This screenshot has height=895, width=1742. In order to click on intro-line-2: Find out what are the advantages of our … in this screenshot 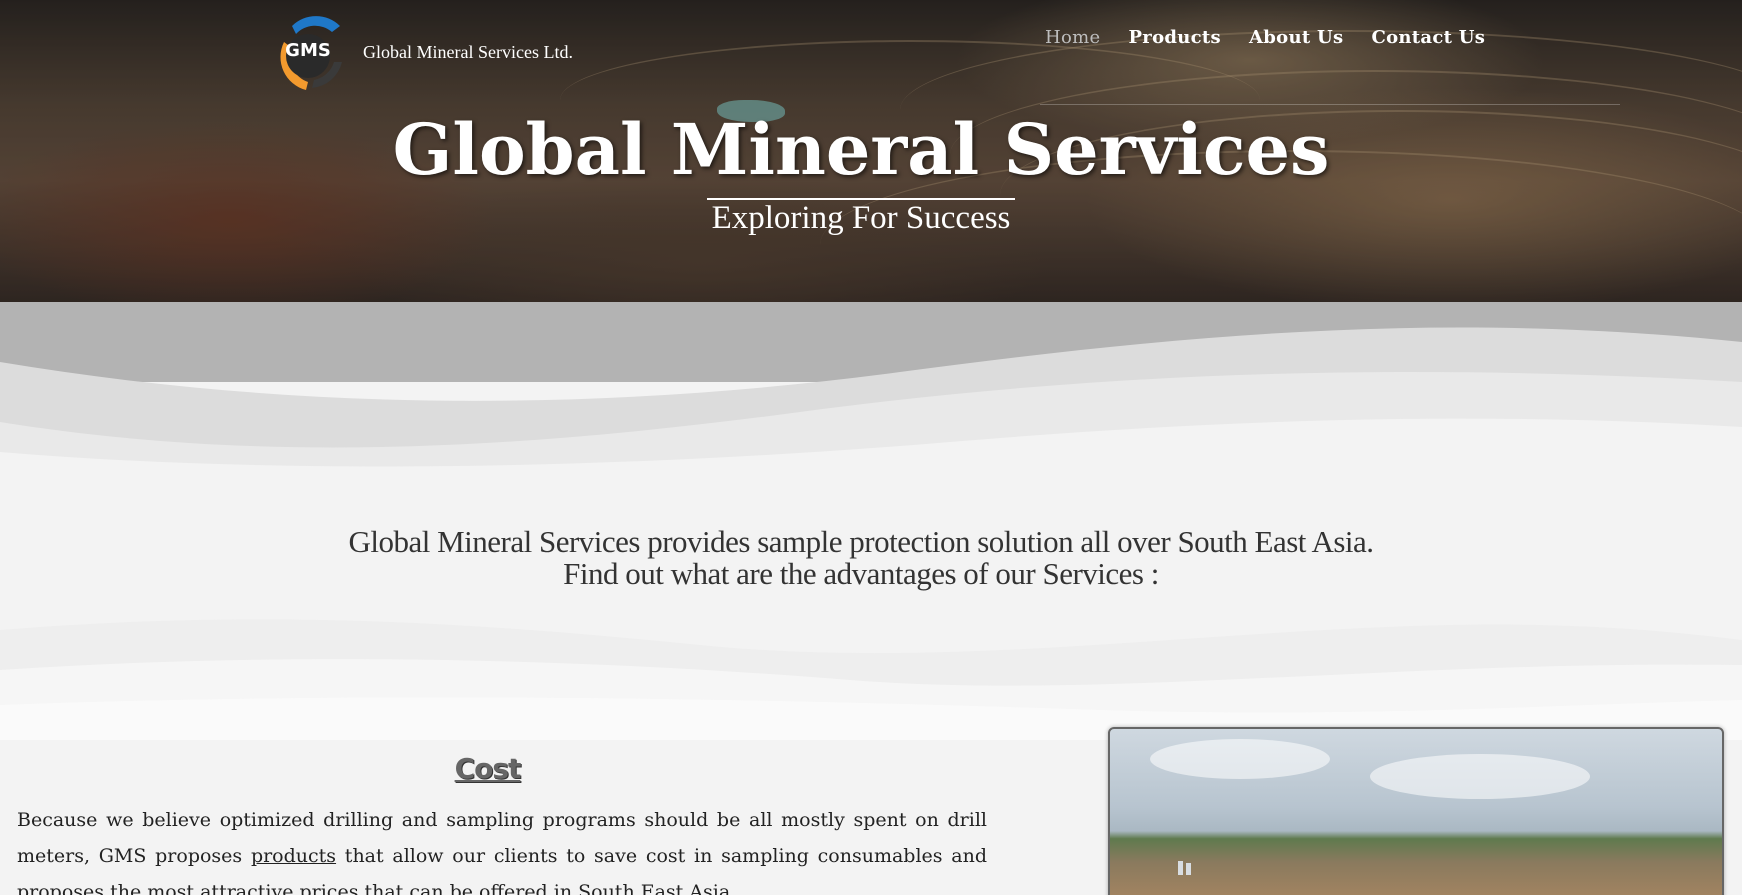, I will do `click(861, 573)`.